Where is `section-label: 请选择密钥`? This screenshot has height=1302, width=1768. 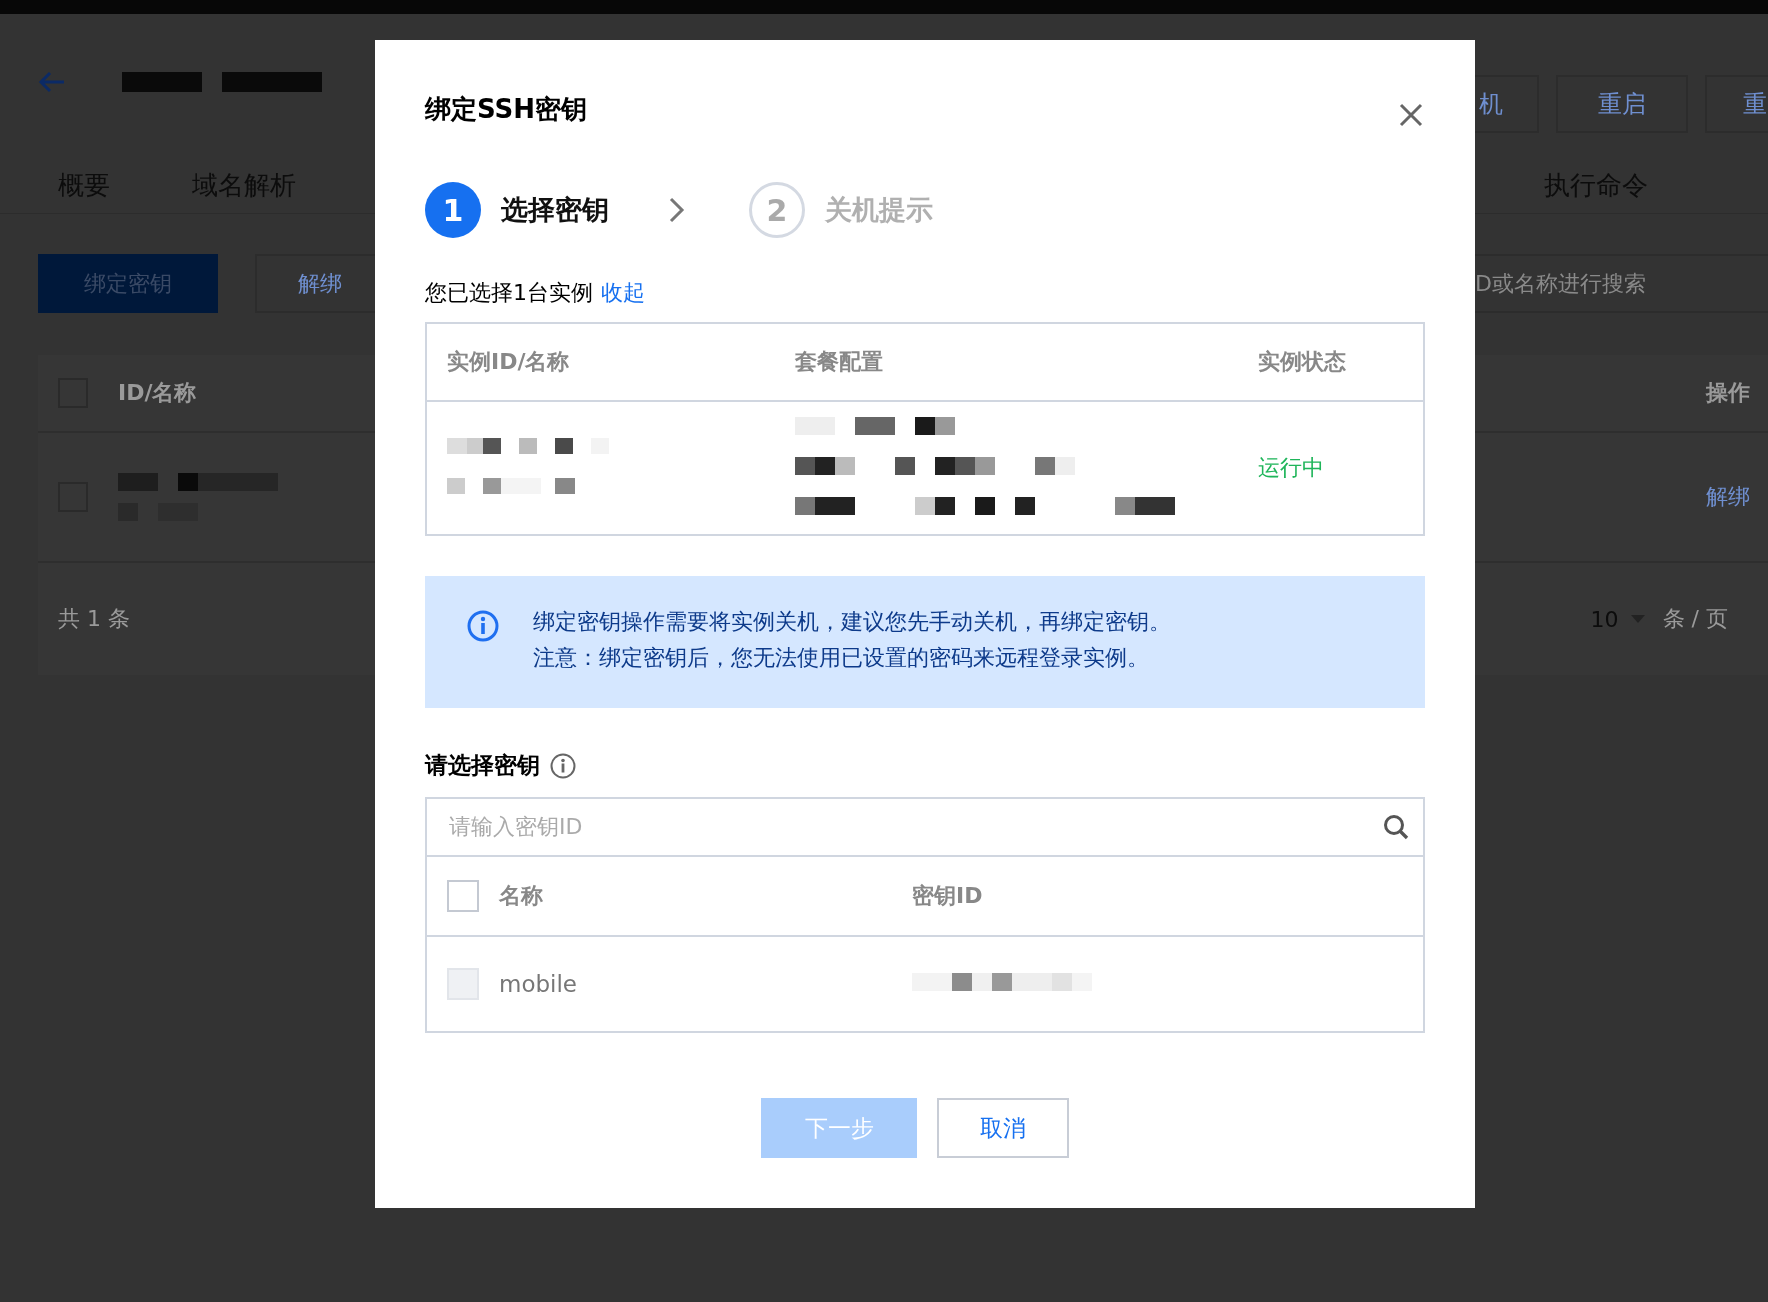
section-label: 请选择密钥 is located at coordinates (482, 765).